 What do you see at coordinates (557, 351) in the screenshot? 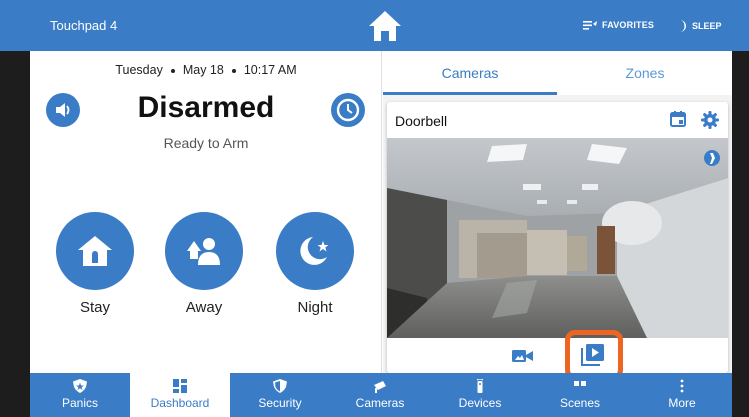
I see `camera-controls` at bounding box center [557, 351].